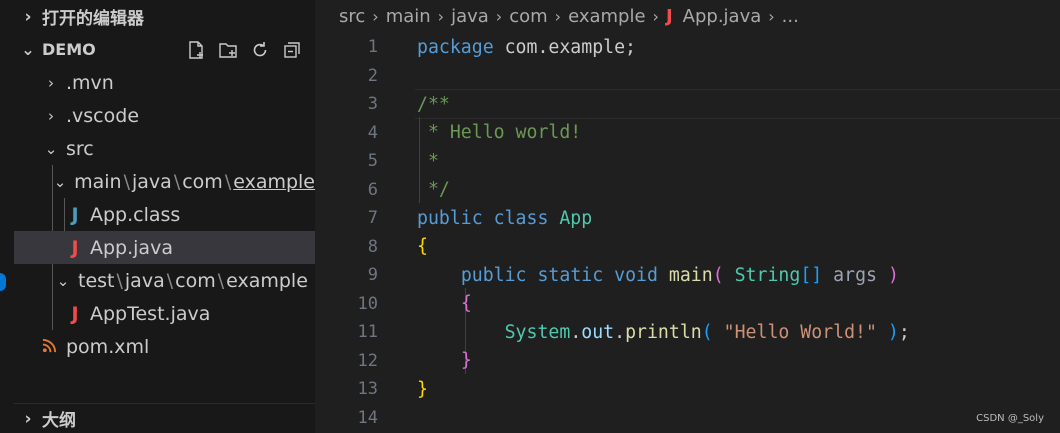  What do you see at coordinates (372, 189) in the screenshot?
I see `line-number: 6` at bounding box center [372, 189].